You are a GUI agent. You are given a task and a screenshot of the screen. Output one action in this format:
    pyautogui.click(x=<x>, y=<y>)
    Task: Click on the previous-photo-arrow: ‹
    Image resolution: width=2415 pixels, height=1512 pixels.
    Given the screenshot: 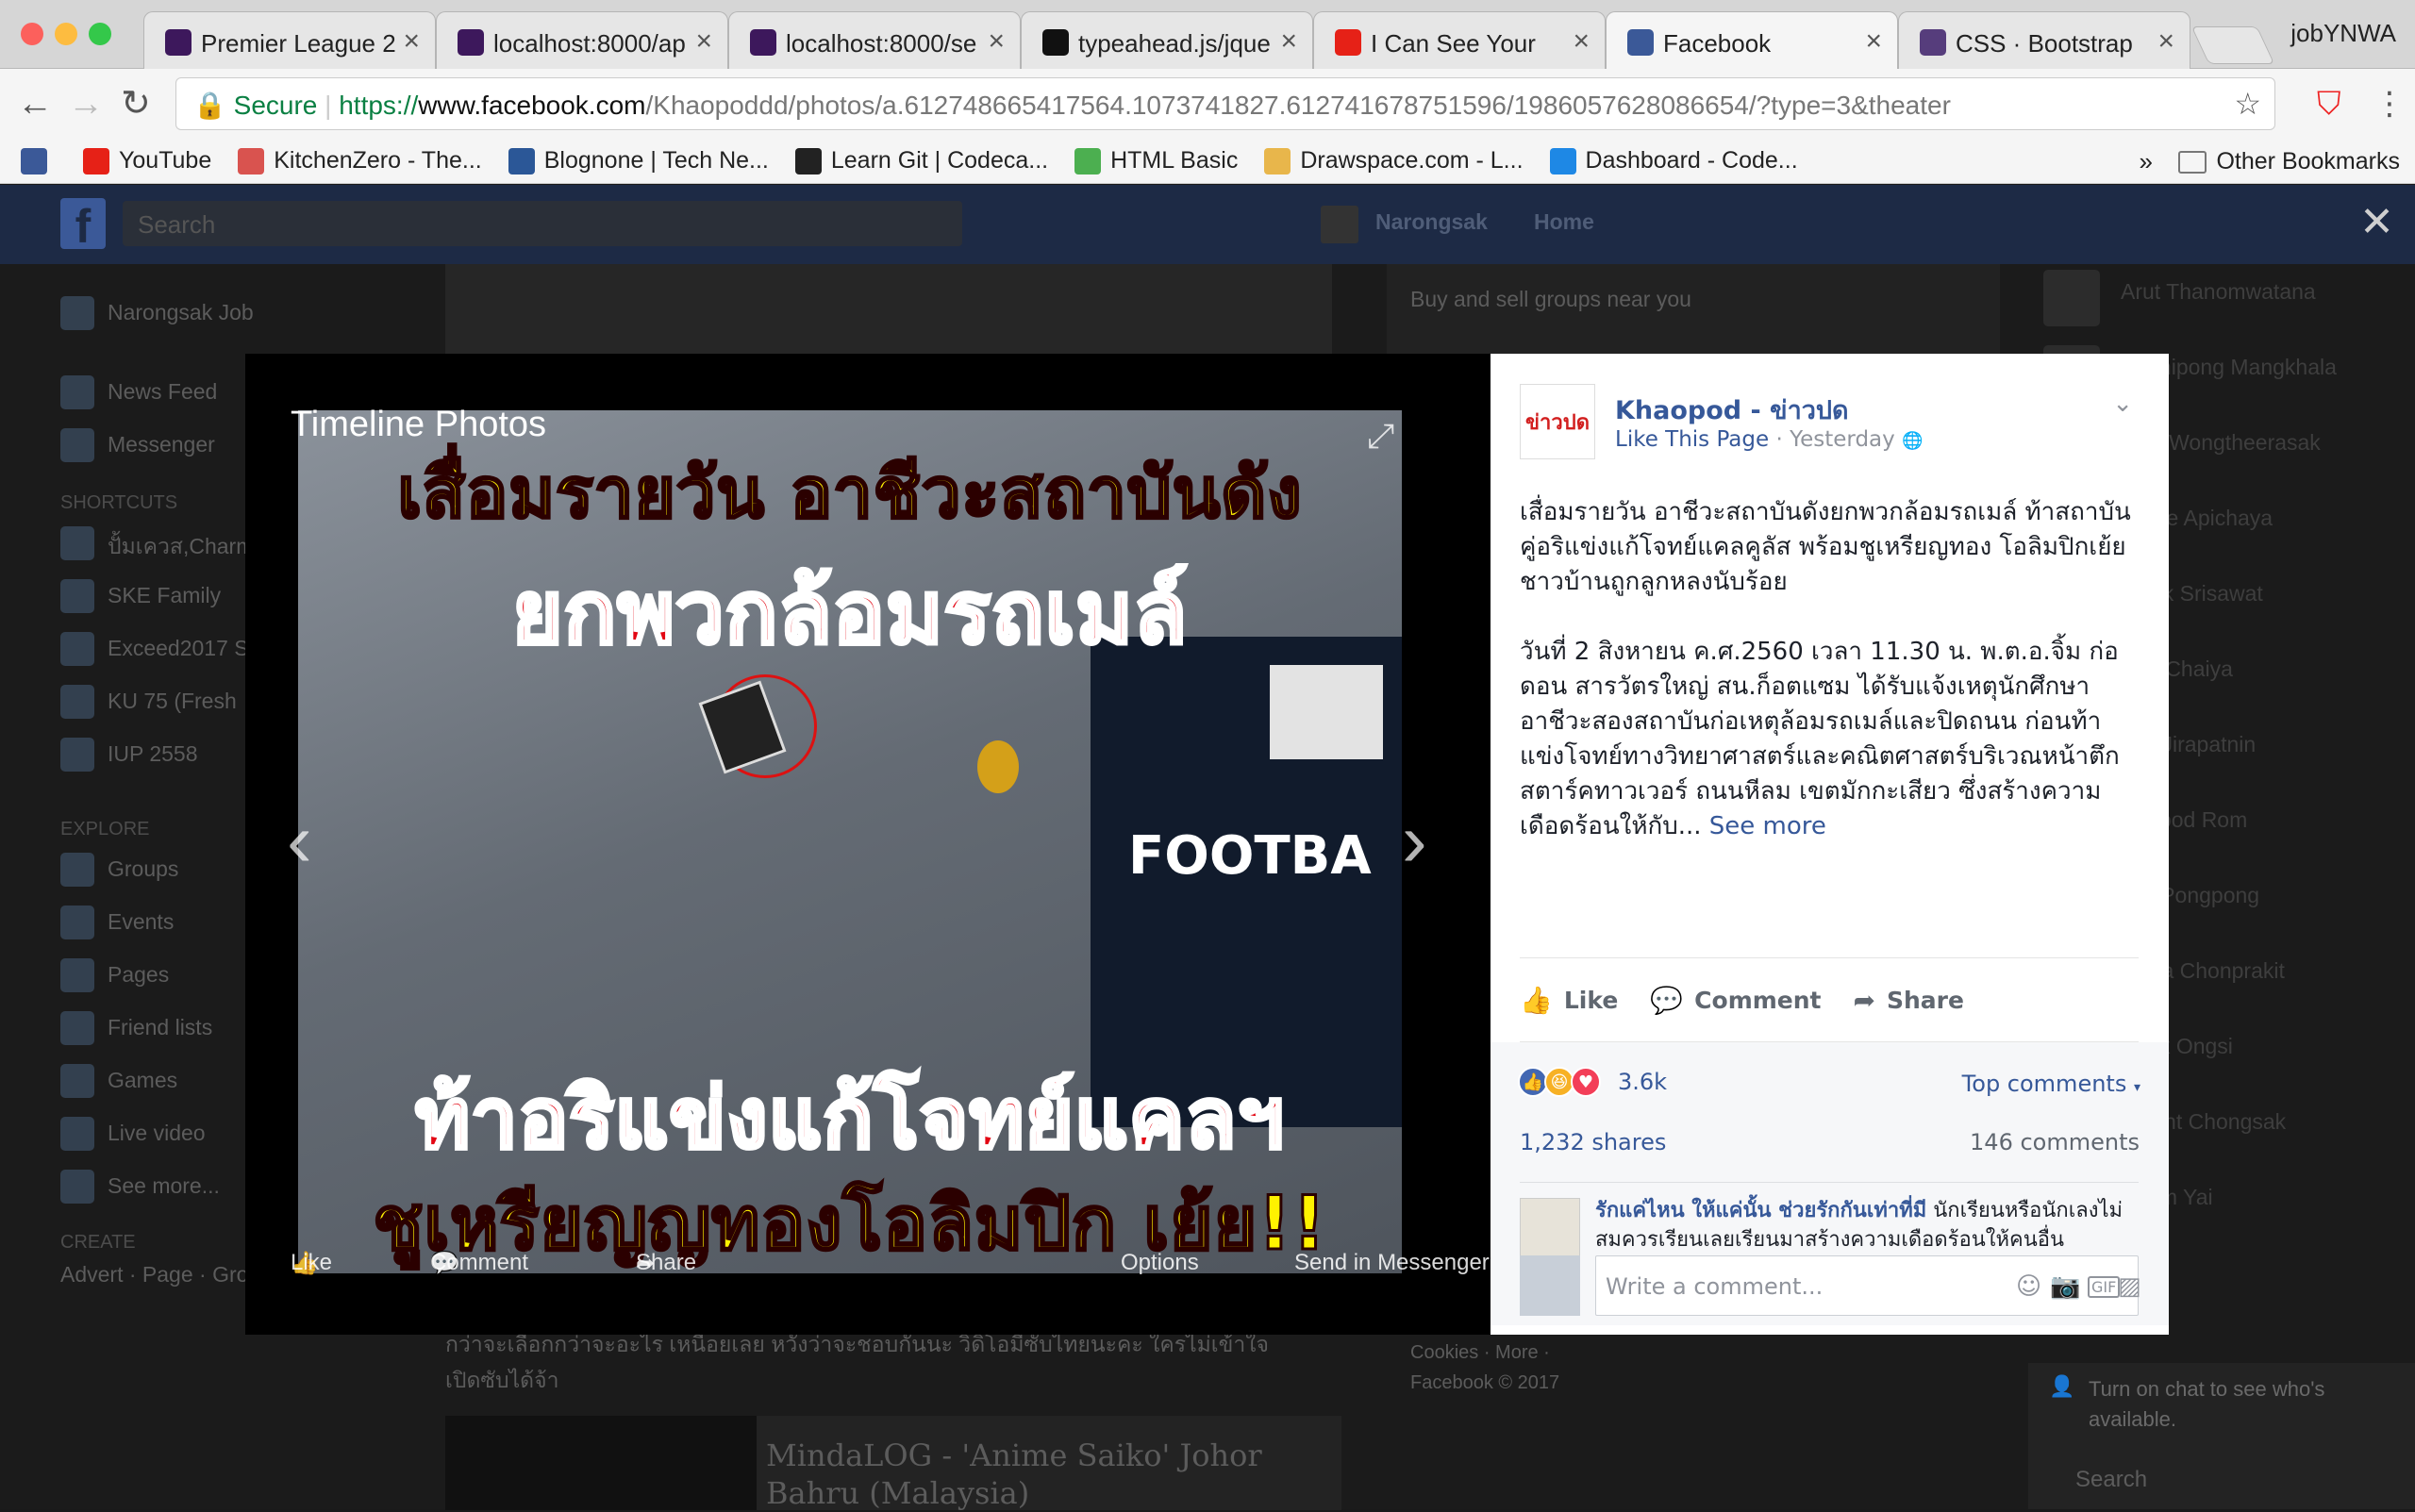 What is the action you would take?
    pyautogui.click(x=299, y=840)
    